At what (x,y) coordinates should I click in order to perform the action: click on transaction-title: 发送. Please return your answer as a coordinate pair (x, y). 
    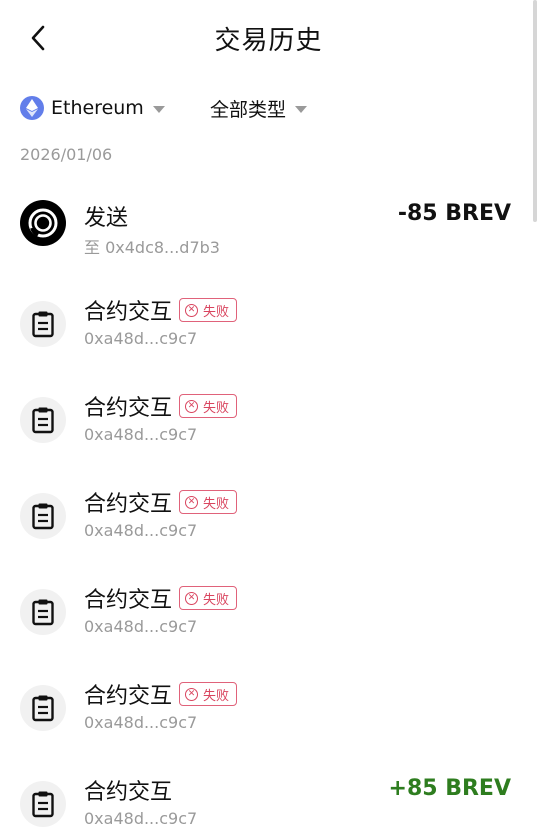
    Looking at the image, I should click on (106, 218).